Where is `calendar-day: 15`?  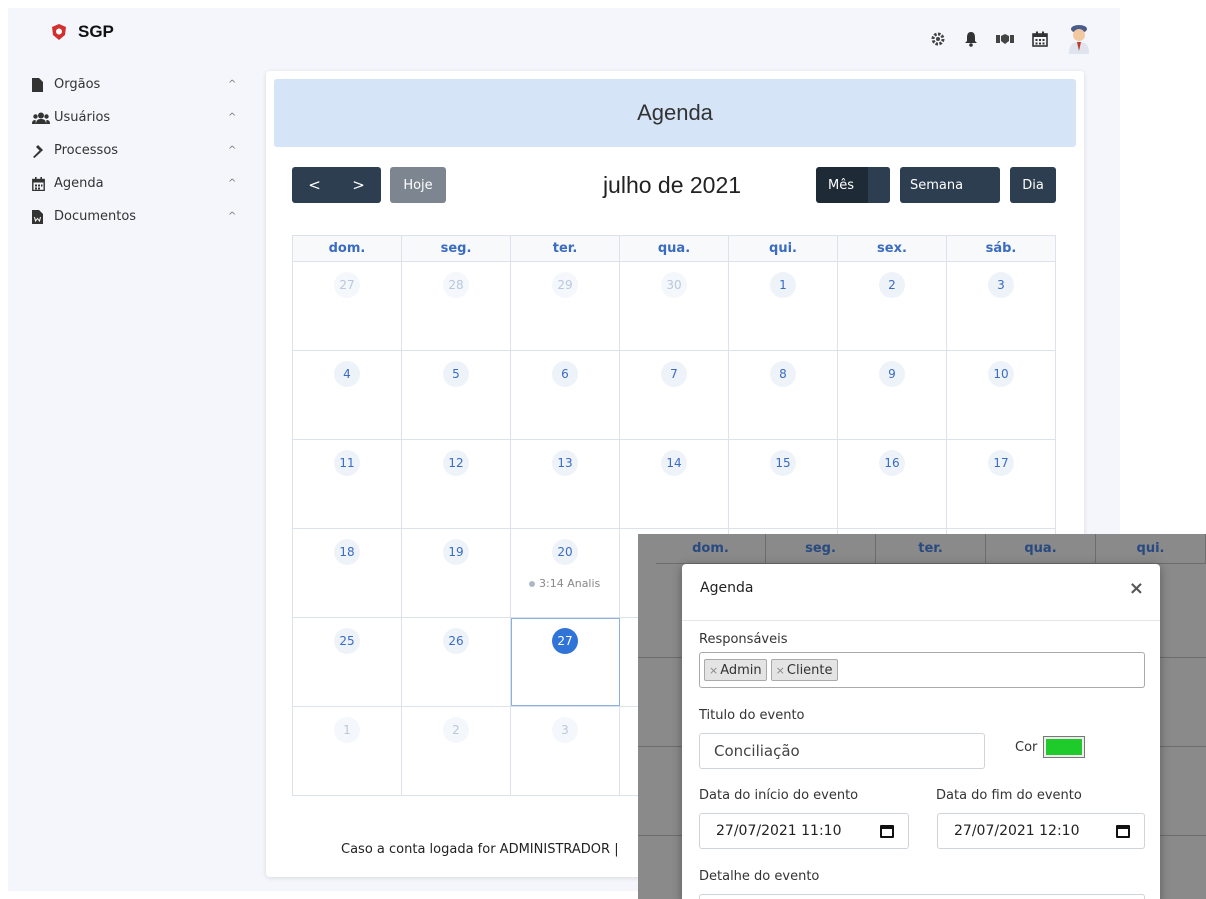 calendar-day: 15 is located at coordinates (783, 484).